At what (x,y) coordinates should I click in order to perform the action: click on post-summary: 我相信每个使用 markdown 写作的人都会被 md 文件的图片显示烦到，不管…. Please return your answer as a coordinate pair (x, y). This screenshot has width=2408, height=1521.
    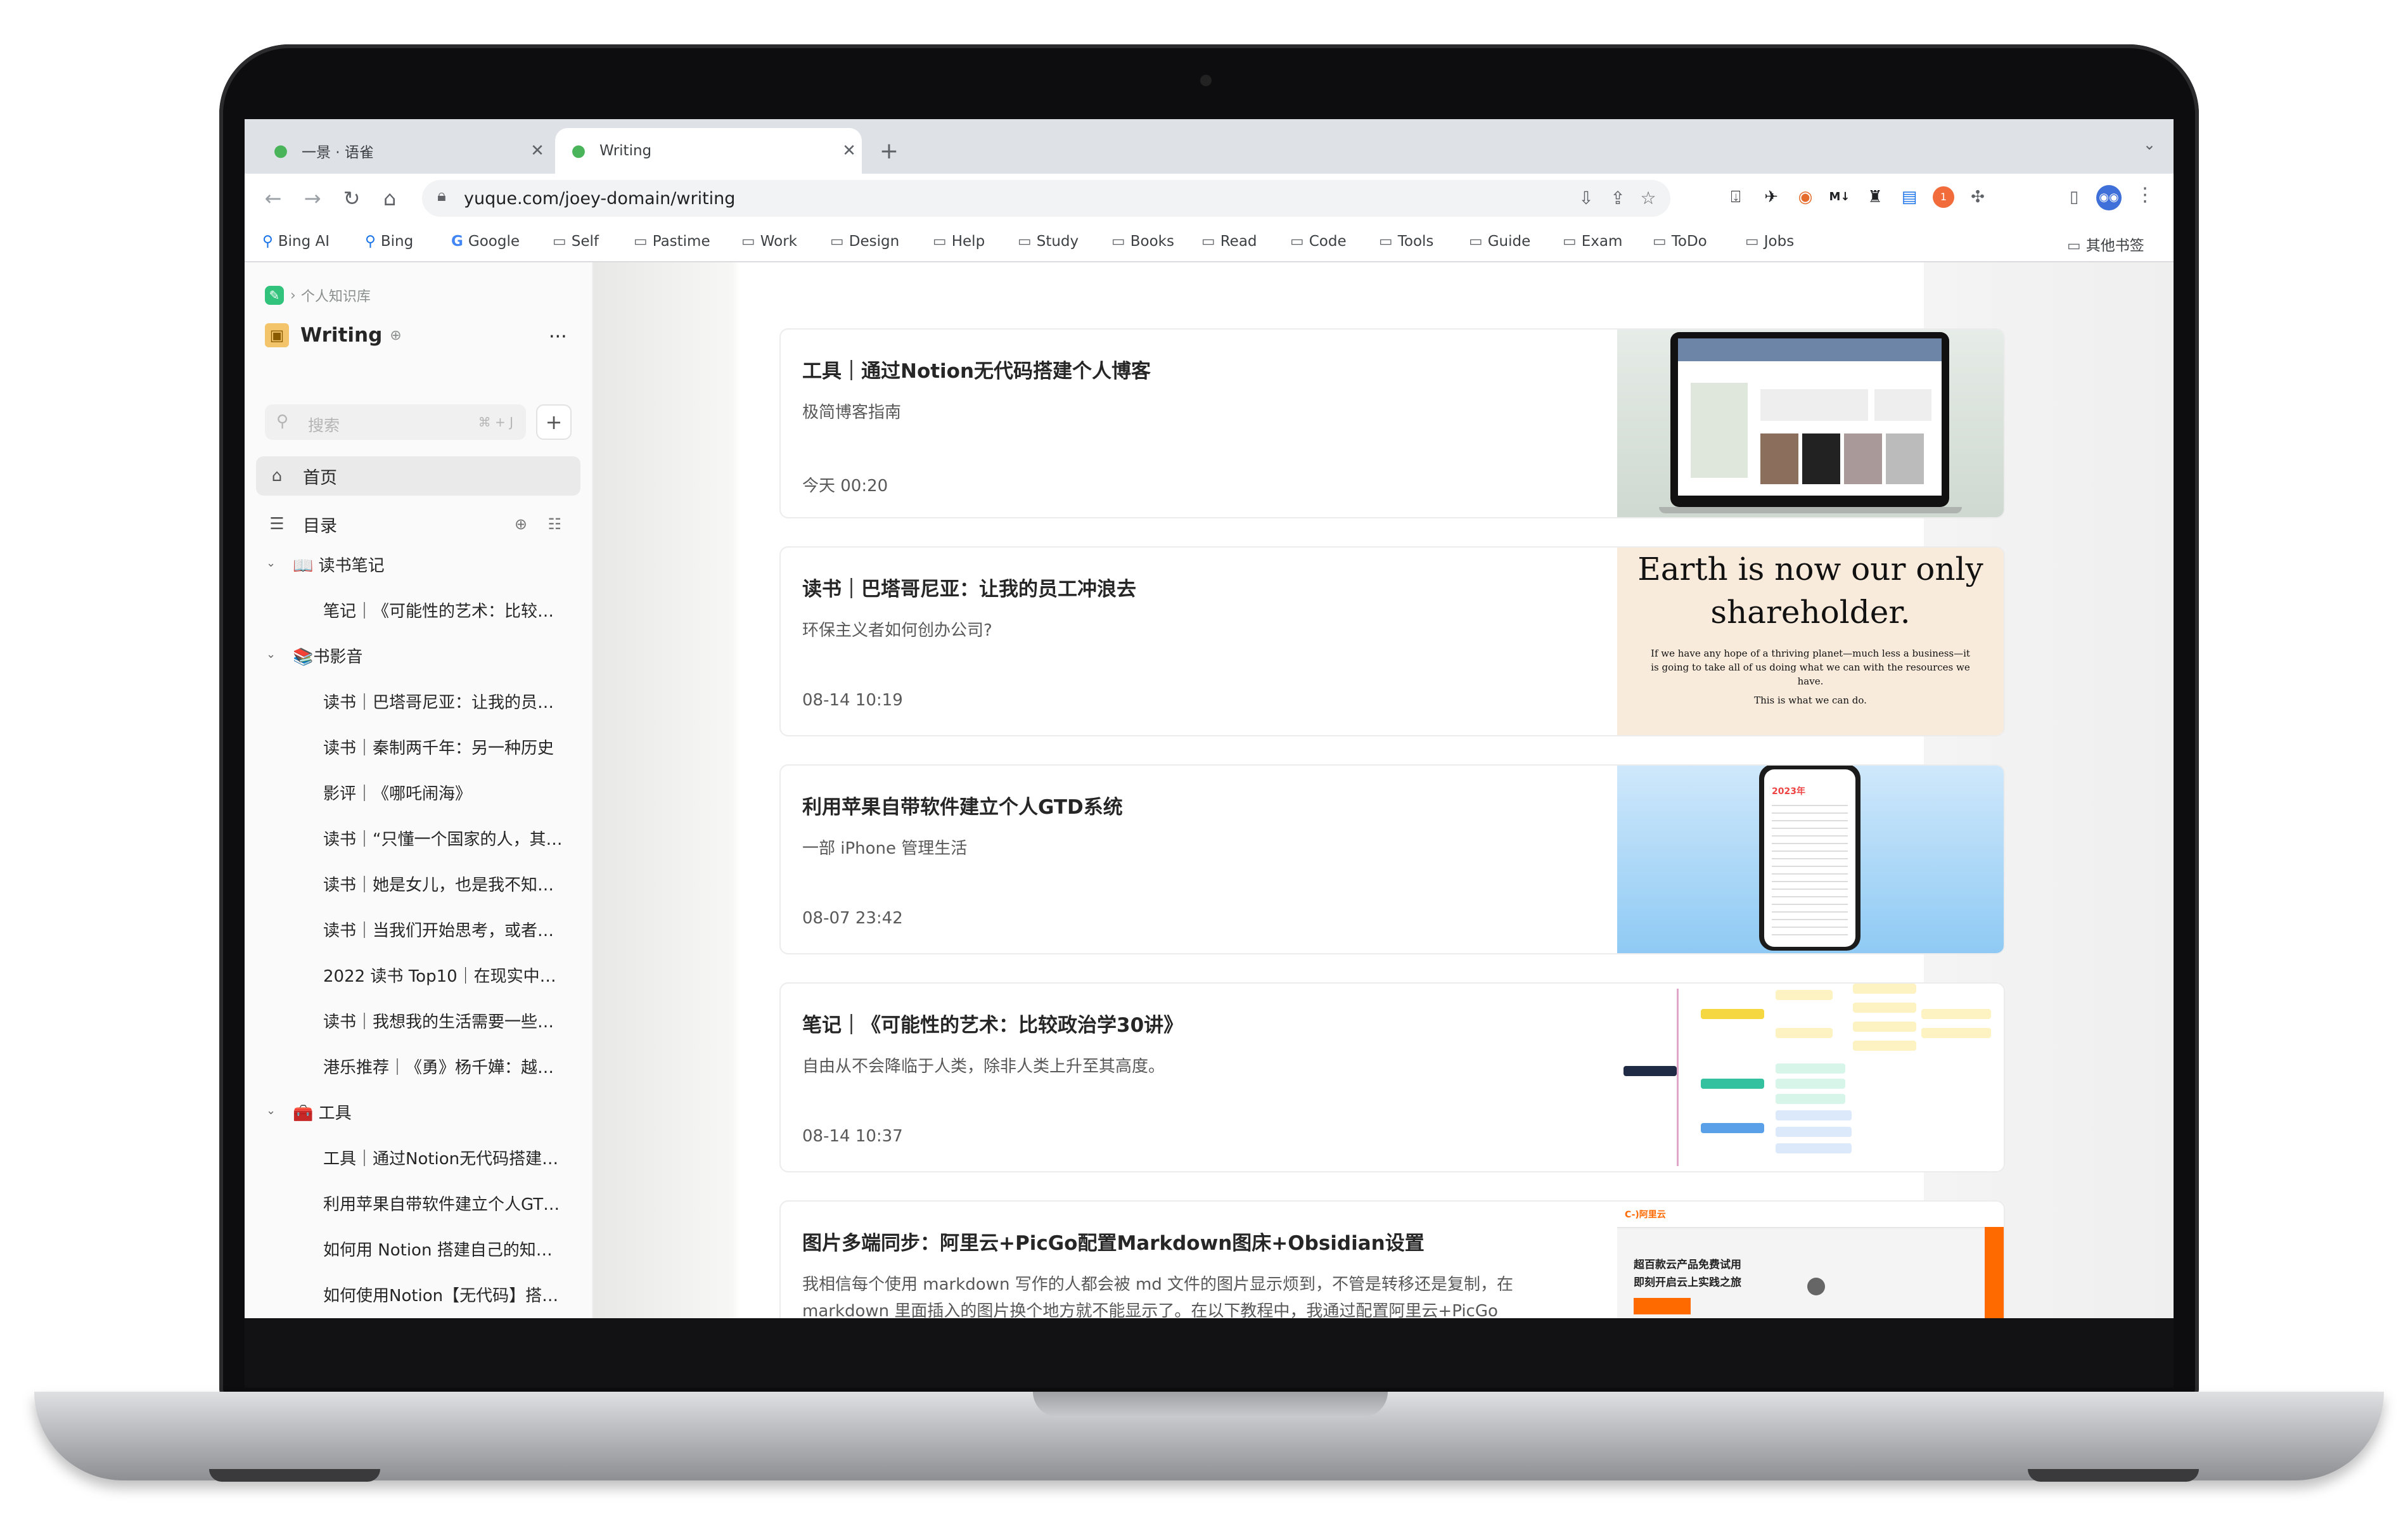
    Looking at the image, I should click on (1158, 1296).